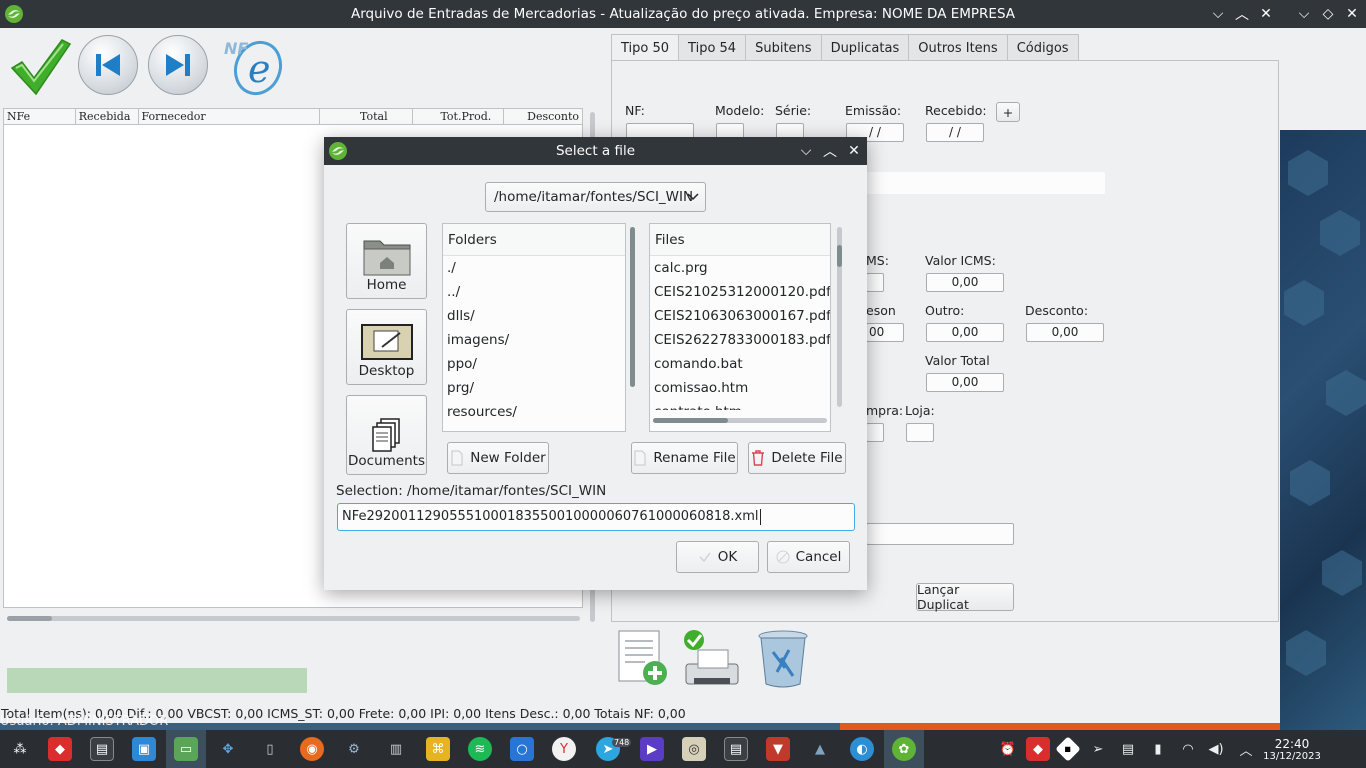  I want to click on triangle-app-icon: ▲, so click(820, 749).